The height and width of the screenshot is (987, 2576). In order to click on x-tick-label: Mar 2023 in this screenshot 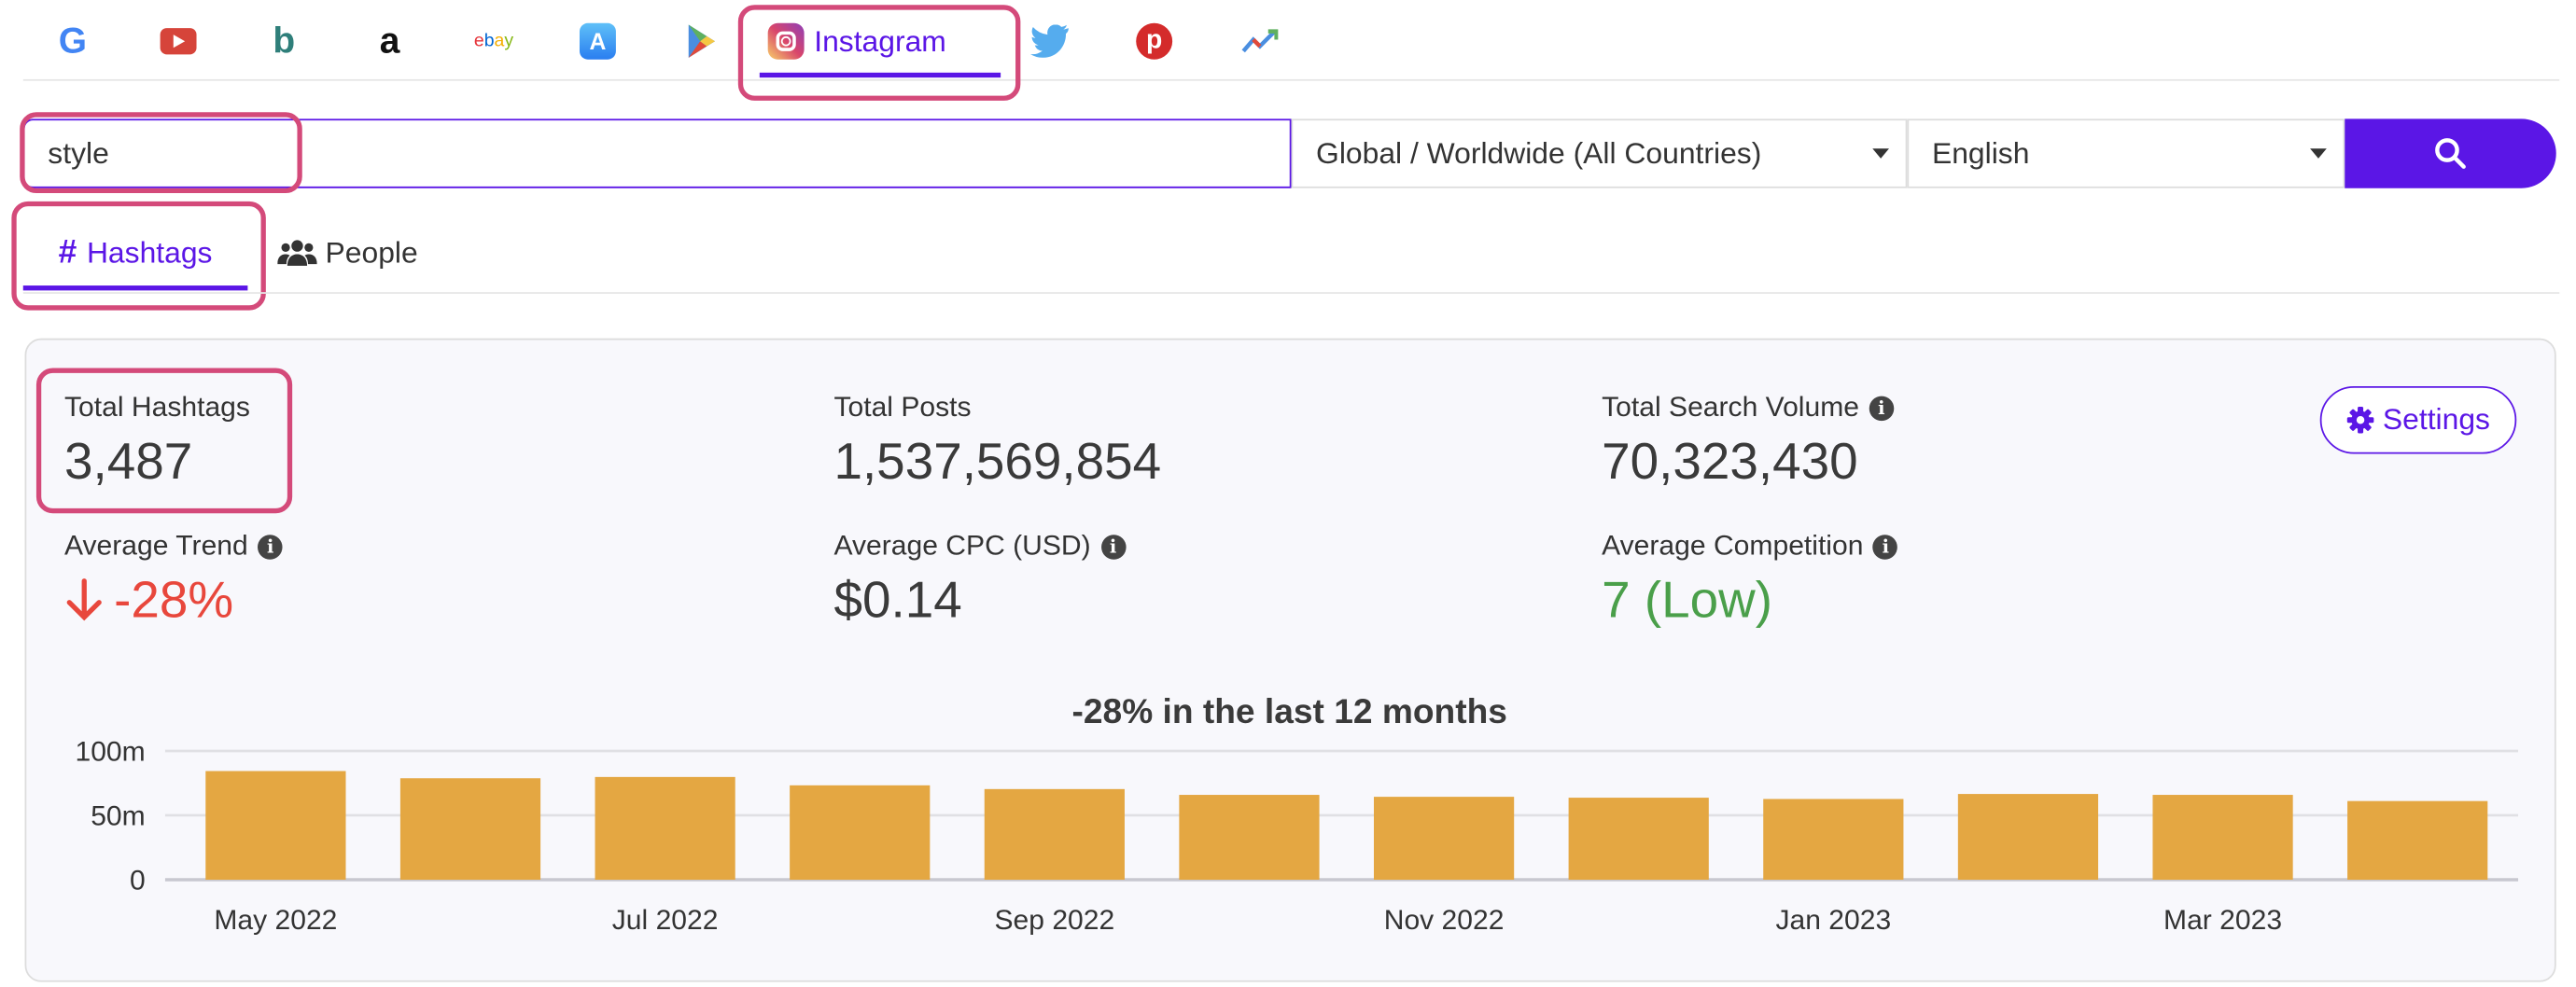, I will do `click(2222, 920)`.